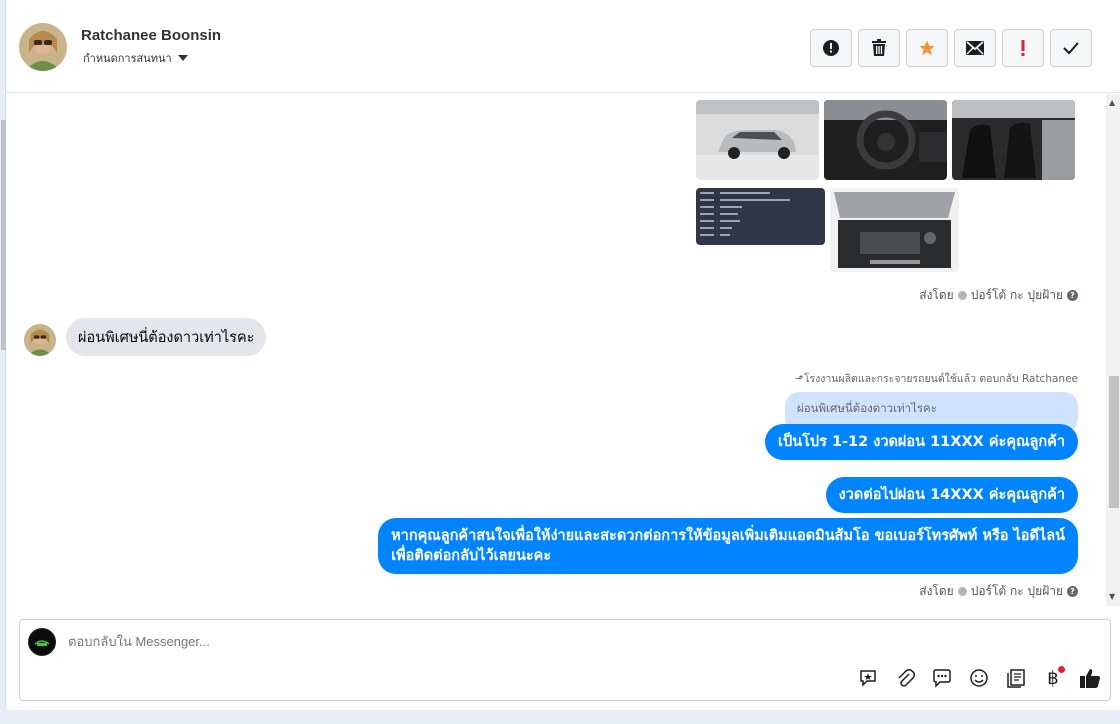 The width and height of the screenshot is (1120, 724). What do you see at coordinates (1112, 596) in the screenshot?
I see `scroll-down-arrow: ▼` at bounding box center [1112, 596].